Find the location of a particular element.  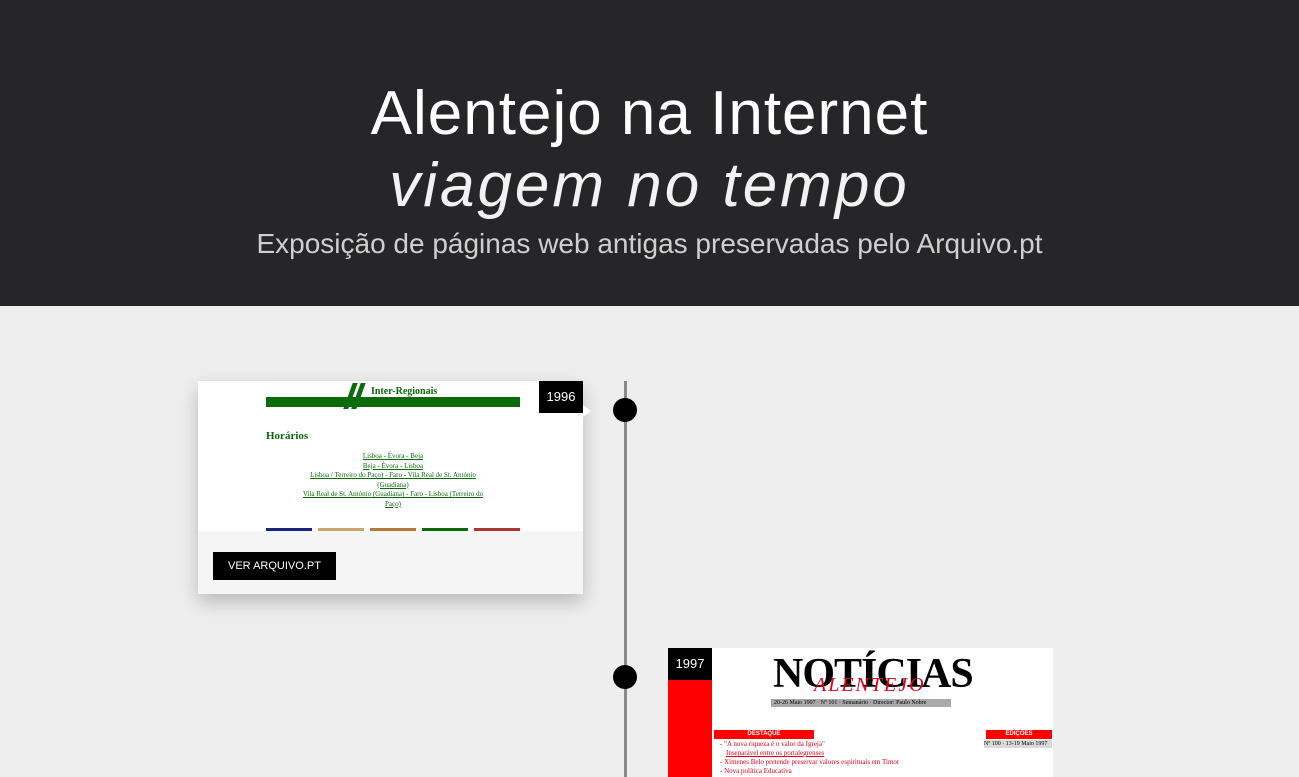

list-item: - Nova política Educativa is located at coordinates (830, 771).